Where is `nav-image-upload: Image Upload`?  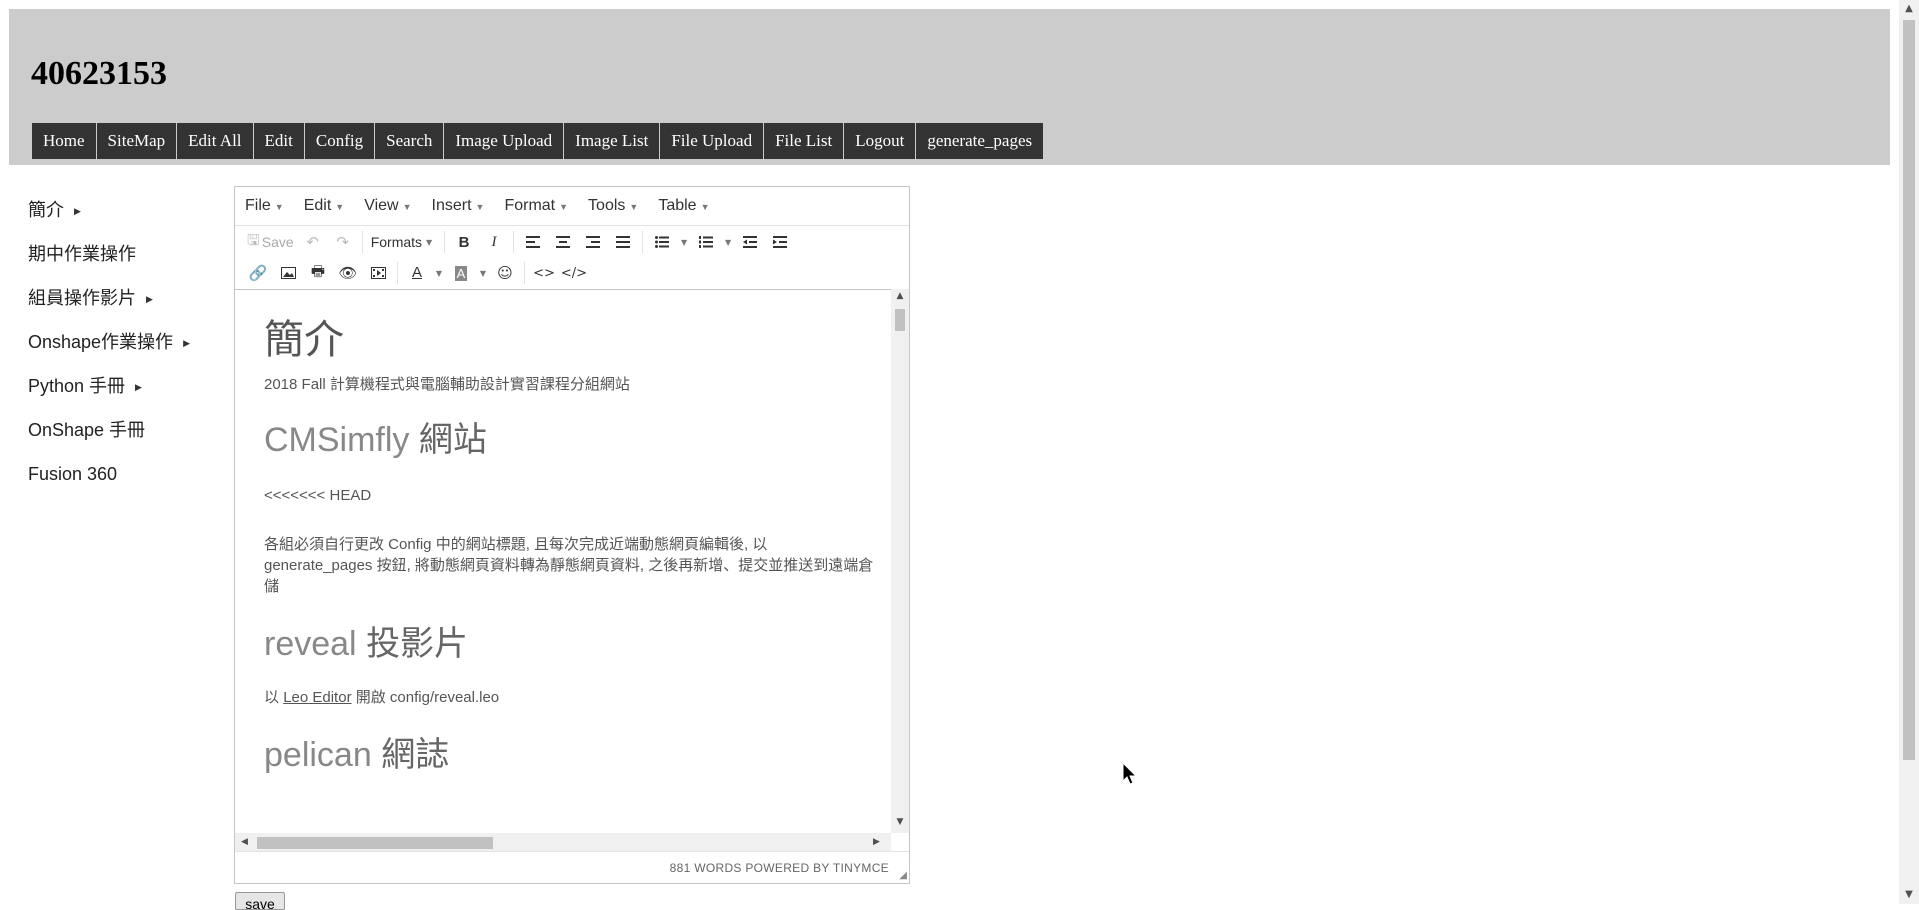
nav-image-upload: Image Upload is located at coordinates (504, 141).